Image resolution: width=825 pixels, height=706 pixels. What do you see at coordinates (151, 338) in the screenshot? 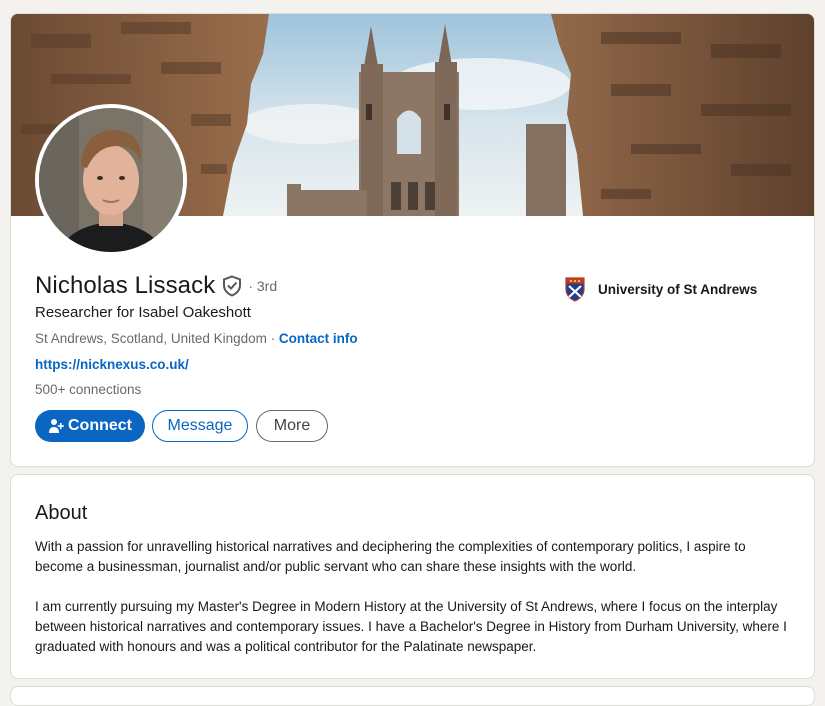
I see `profile-location: St Andrews, Scotland, United Kingdom` at bounding box center [151, 338].